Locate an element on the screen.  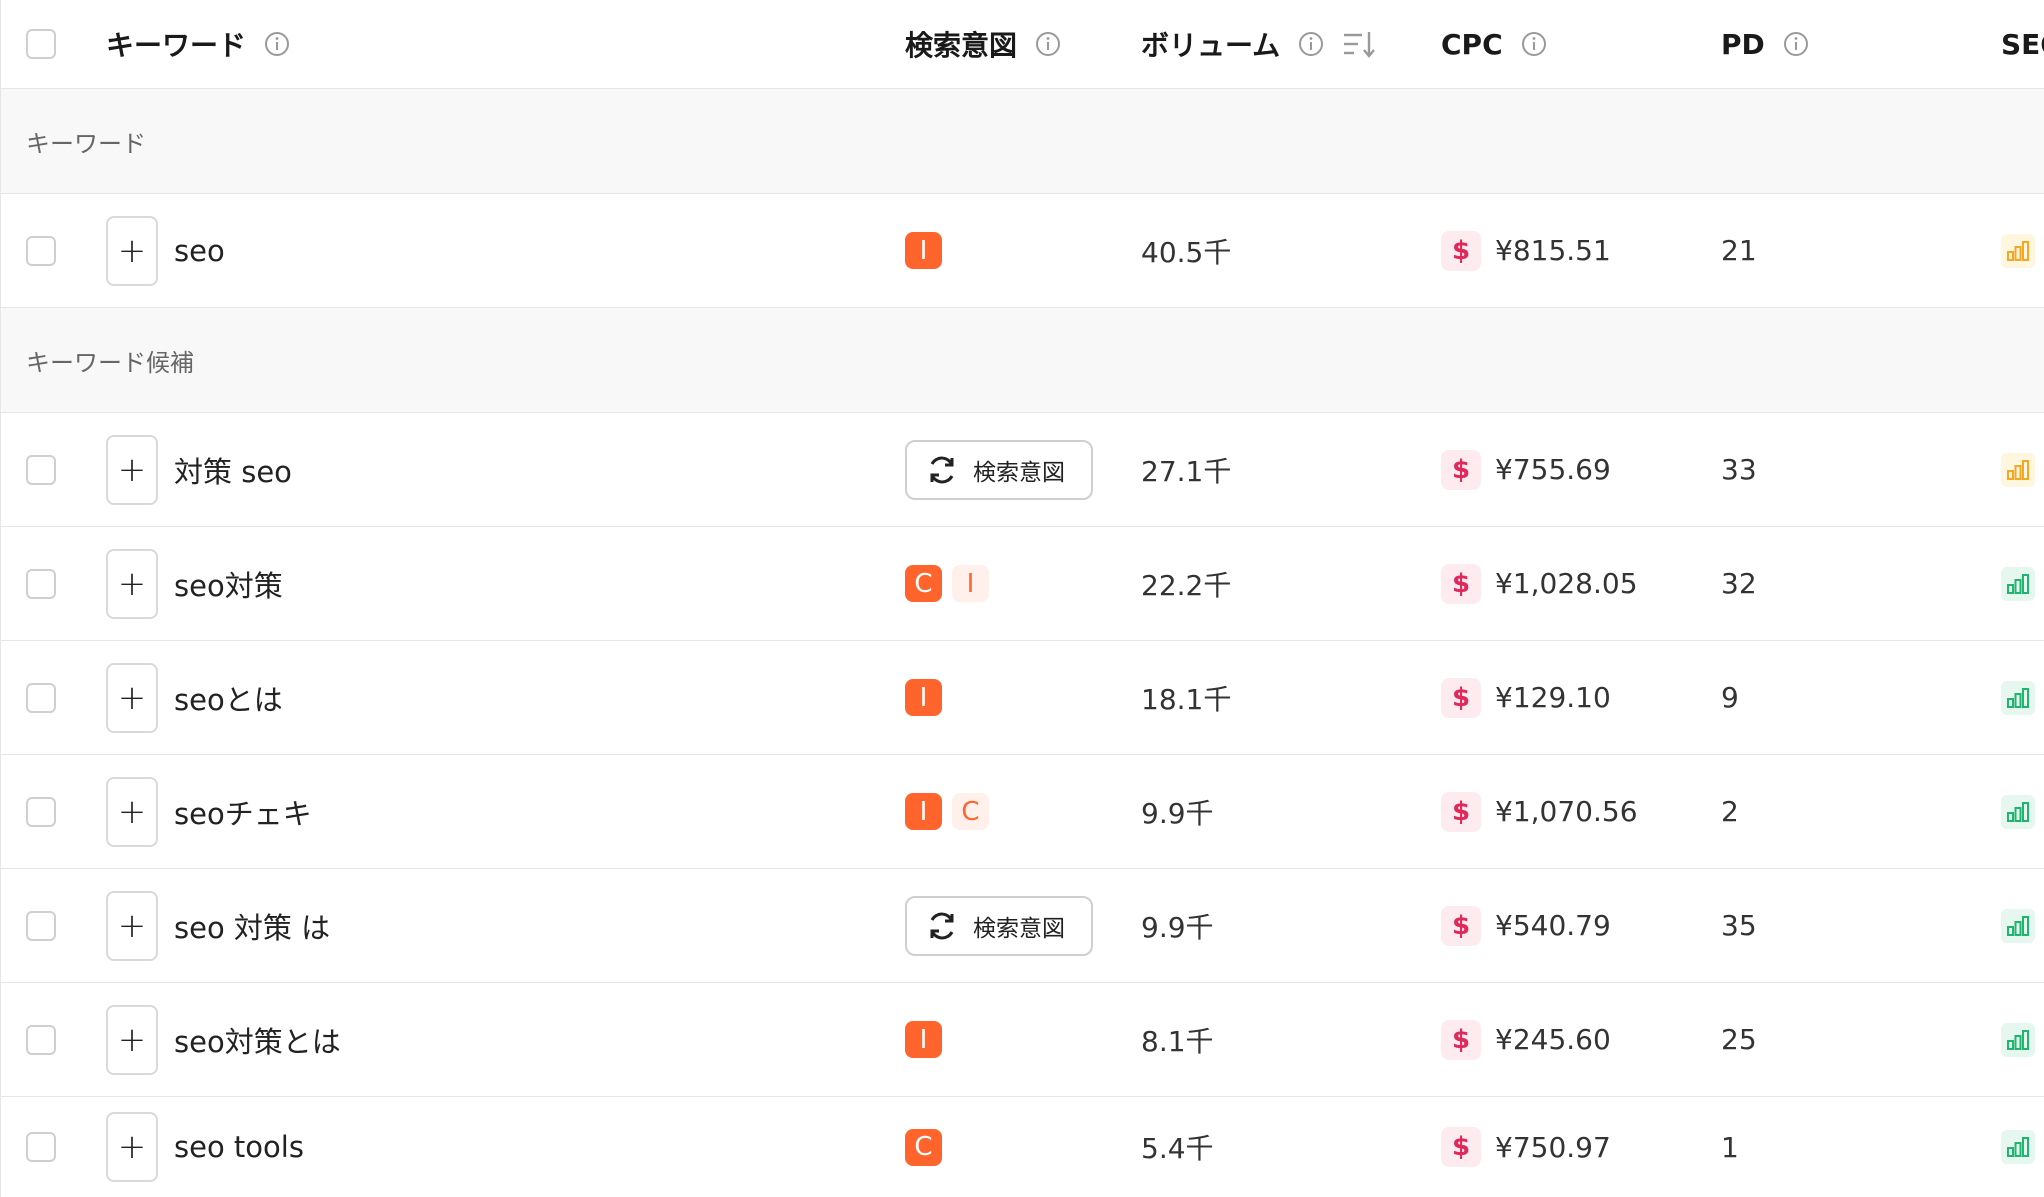
volume-value: 27.1千 is located at coordinates (1186, 471).